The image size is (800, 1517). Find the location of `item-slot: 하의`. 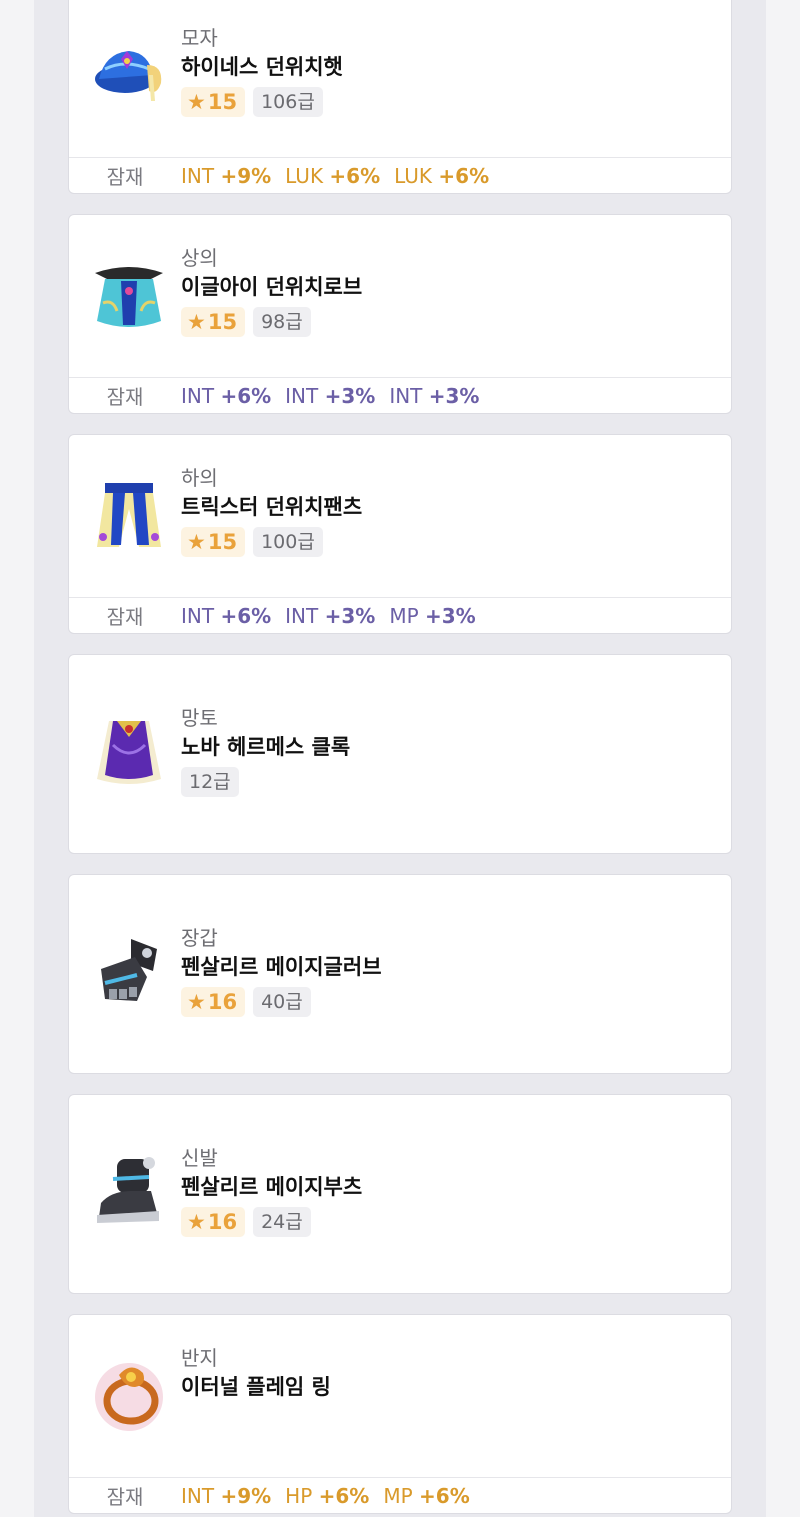

item-slot: 하의 is located at coordinates (199, 478).